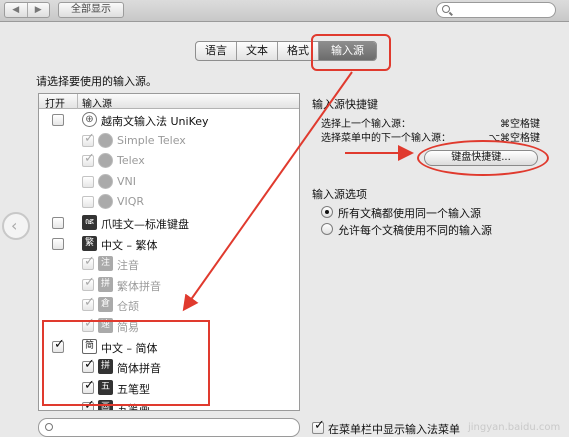 Image resolution: width=569 pixels, height=437 pixels. Describe the element at coordinates (131, 161) in the screenshot. I see `source-label: Telex` at that location.